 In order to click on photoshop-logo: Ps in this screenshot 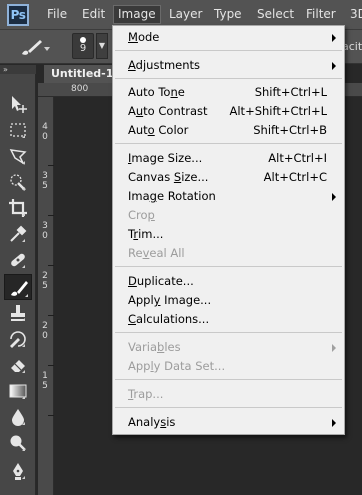, I will do `click(18, 15)`.